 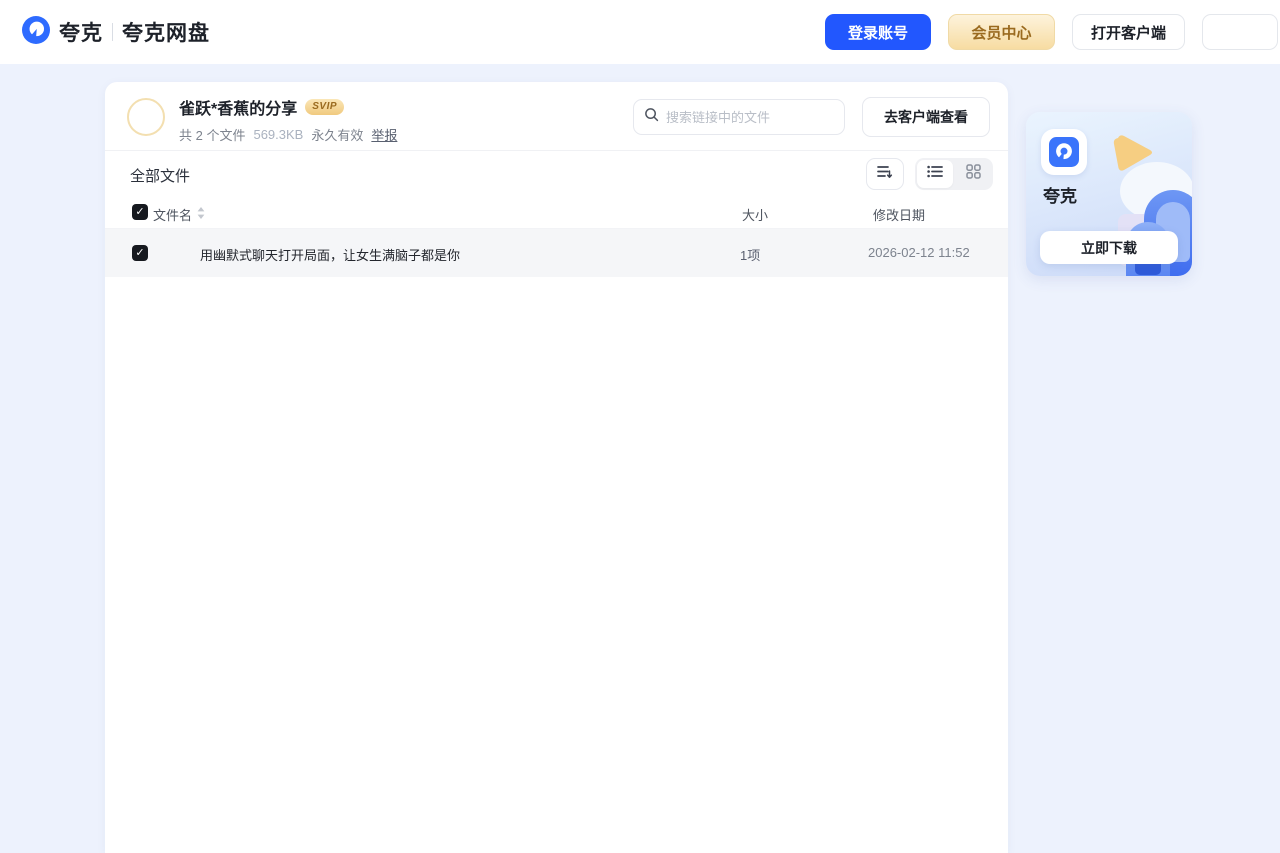 I want to click on list-view-icon, so click(x=935, y=174).